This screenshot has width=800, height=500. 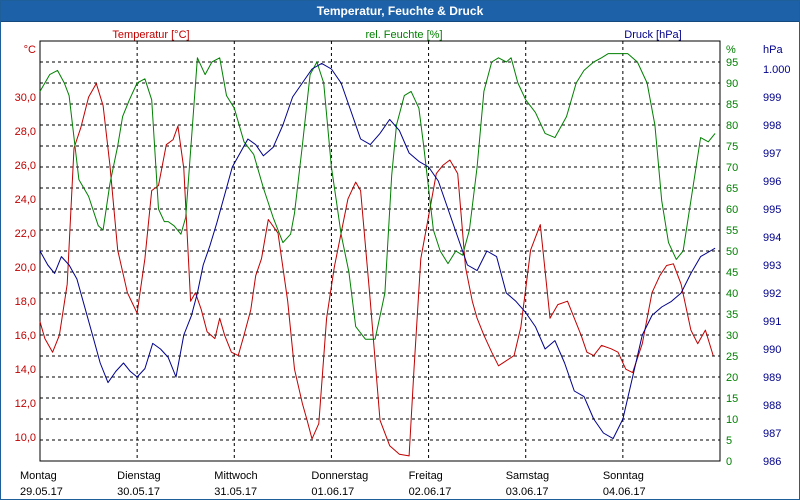 What do you see at coordinates (772, 154) in the screenshot?
I see `right-axis-tick-label: 997` at bounding box center [772, 154].